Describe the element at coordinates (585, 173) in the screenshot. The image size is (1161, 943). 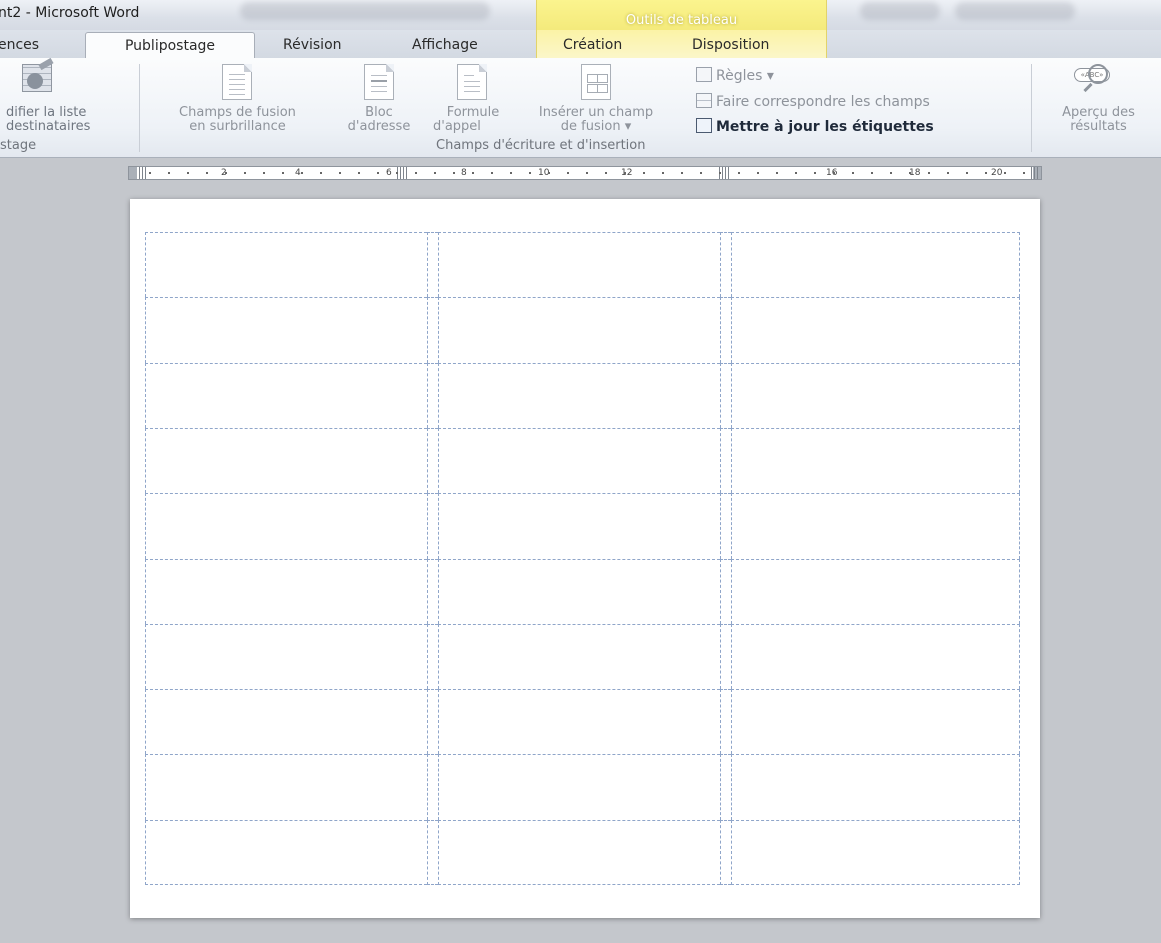
I see `horizontal-ruler: 2 4 6 8 10 12 16 18 20` at that location.